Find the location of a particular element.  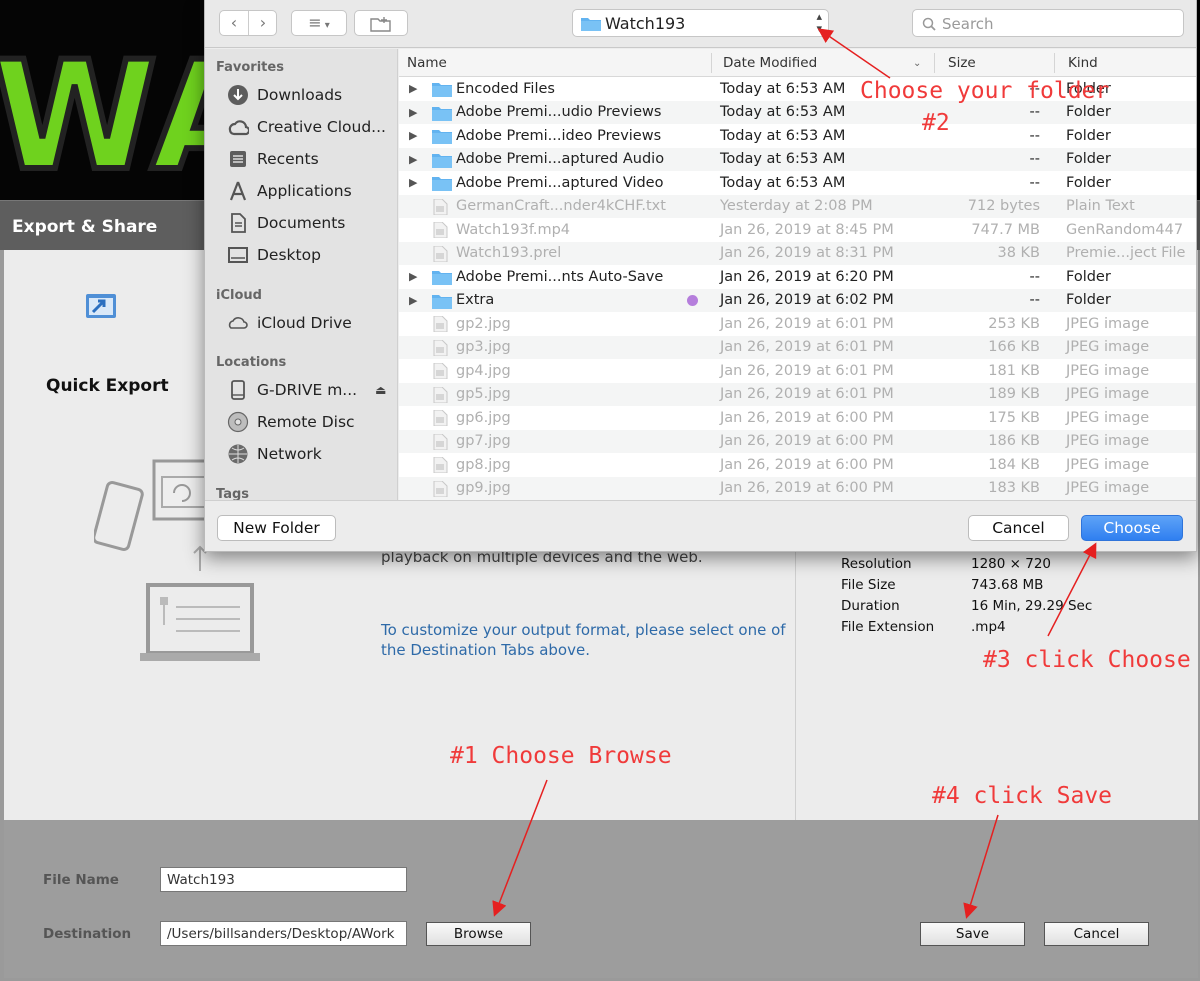

sidebar-item-icloud-drive: iCloud Drive is located at coordinates (289, 323).